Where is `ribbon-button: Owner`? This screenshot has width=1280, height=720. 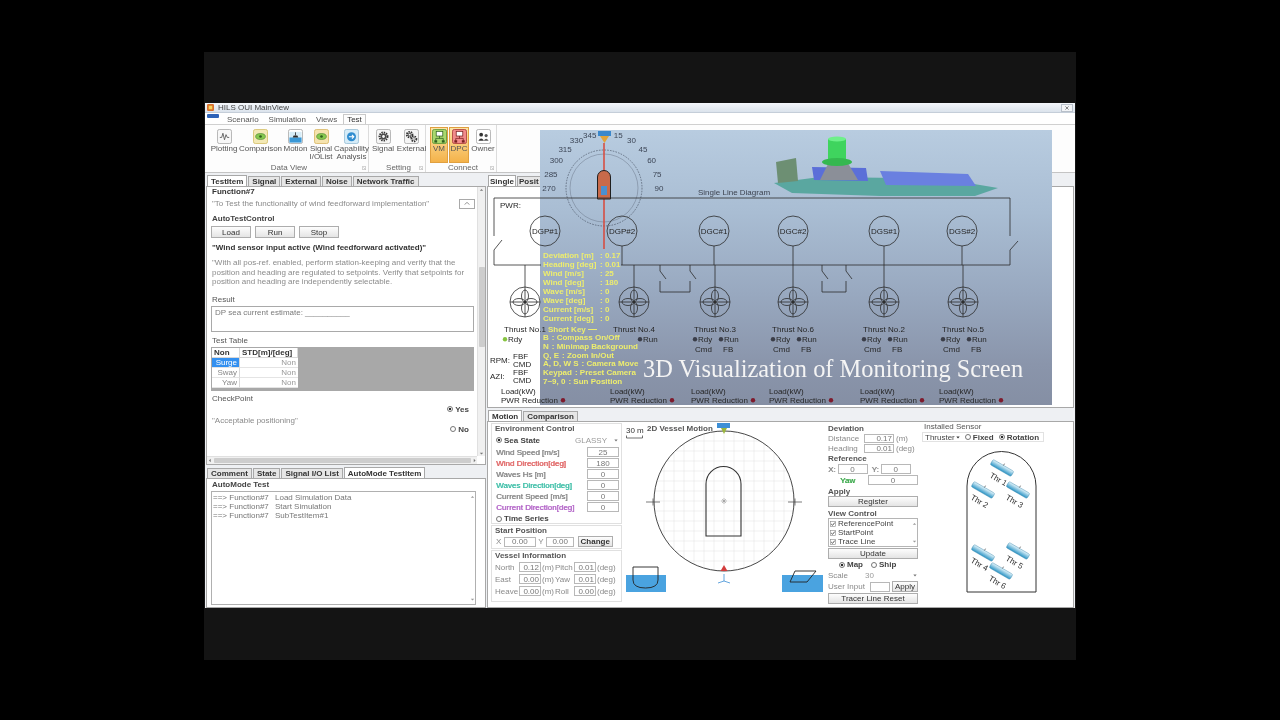
ribbon-button: Owner is located at coordinates (483, 145).